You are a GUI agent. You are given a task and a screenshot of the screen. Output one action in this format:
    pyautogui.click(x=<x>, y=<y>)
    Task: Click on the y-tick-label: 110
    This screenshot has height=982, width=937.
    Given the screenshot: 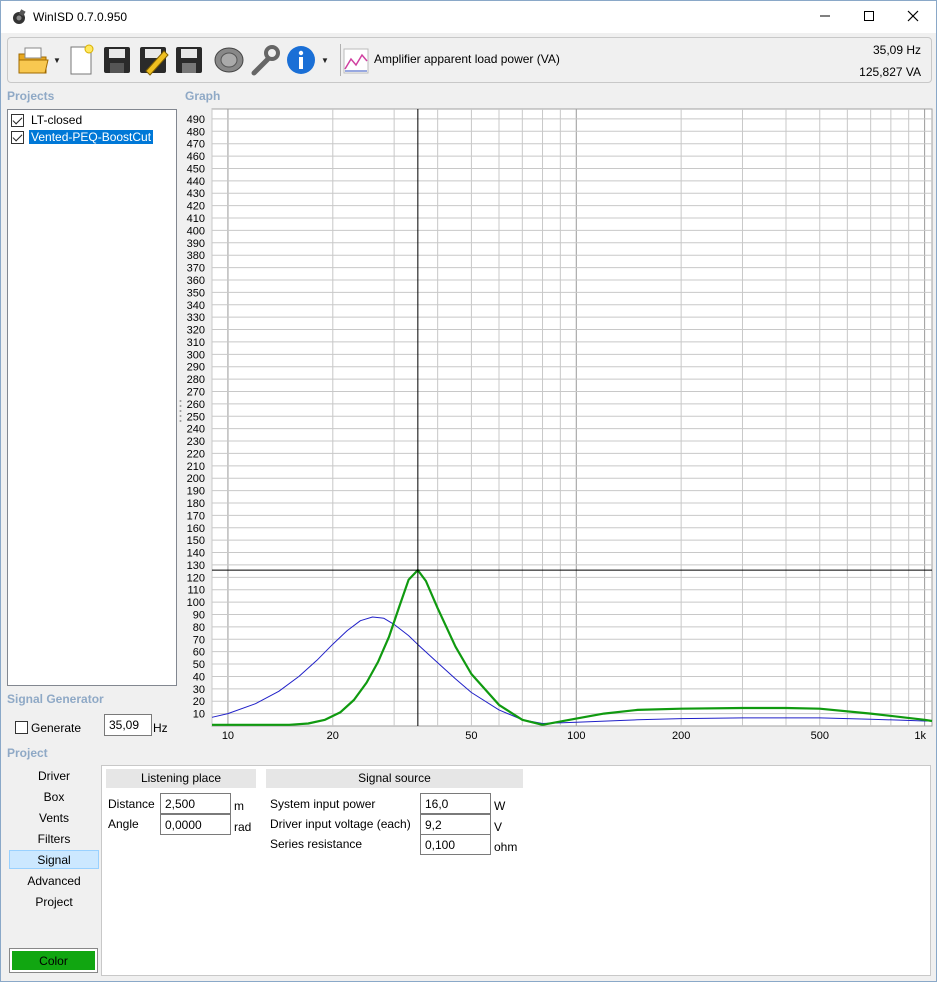 What is the action you would take?
    pyautogui.click(x=196, y=591)
    